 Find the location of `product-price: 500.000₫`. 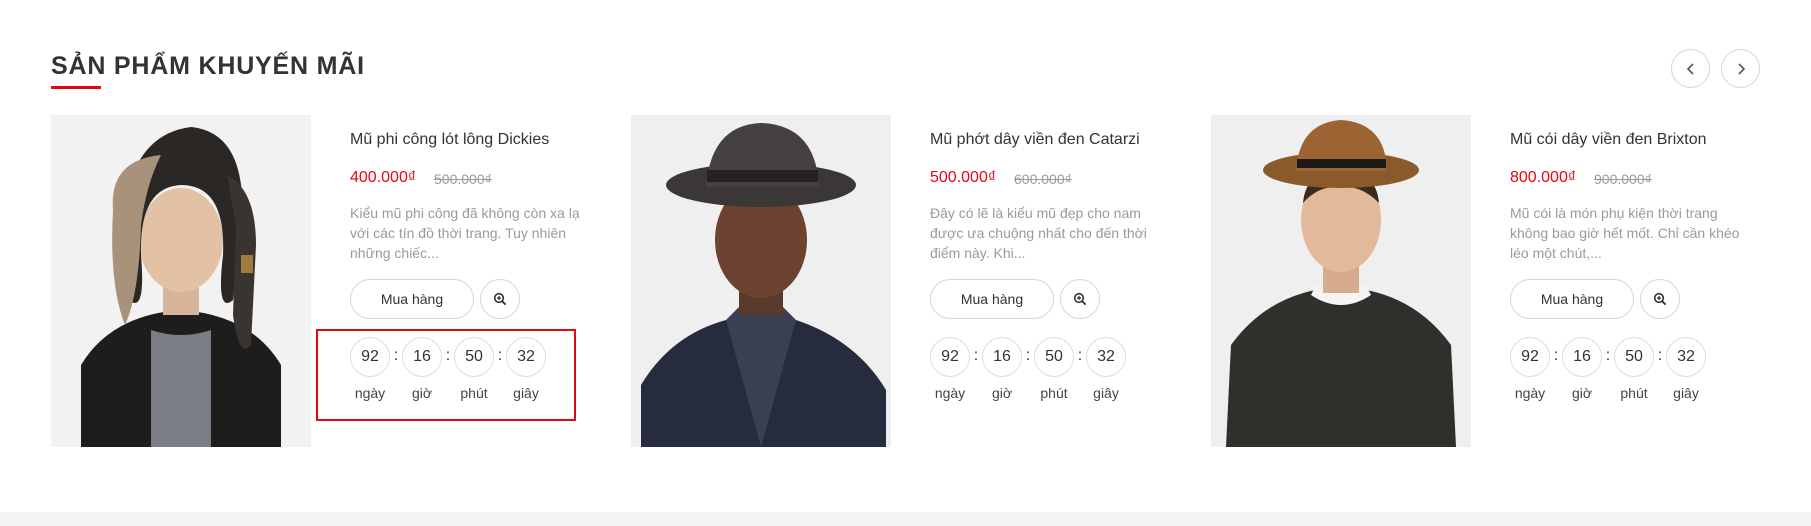

product-price: 500.000₫ is located at coordinates (963, 177).